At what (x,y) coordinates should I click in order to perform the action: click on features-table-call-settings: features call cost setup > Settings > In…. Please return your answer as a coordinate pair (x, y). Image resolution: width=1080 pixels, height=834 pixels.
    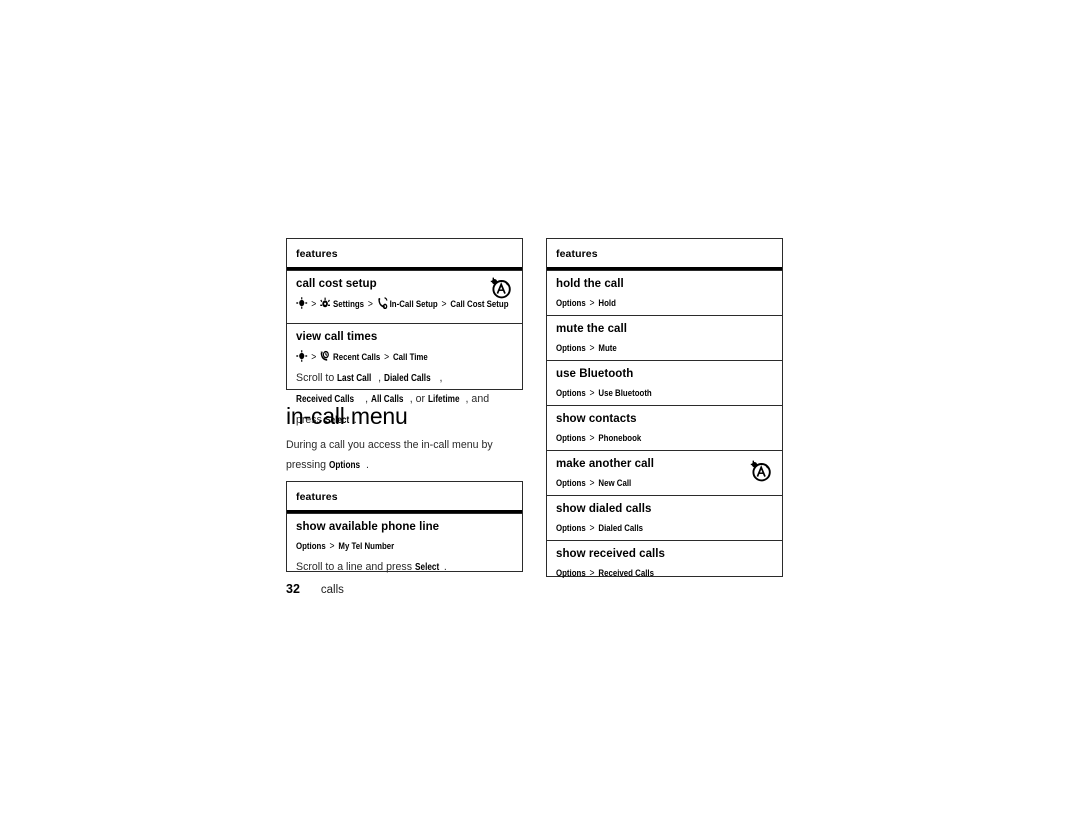
    Looking at the image, I should click on (404, 332).